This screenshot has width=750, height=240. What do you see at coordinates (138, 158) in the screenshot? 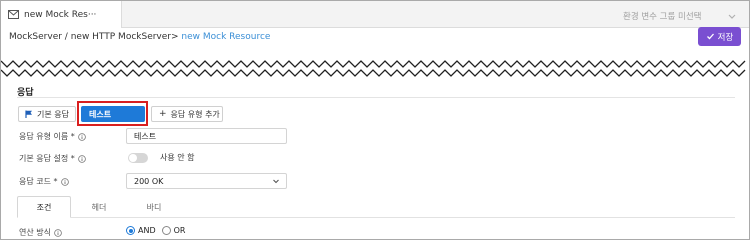
I see `default-response-toggle` at bounding box center [138, 158].